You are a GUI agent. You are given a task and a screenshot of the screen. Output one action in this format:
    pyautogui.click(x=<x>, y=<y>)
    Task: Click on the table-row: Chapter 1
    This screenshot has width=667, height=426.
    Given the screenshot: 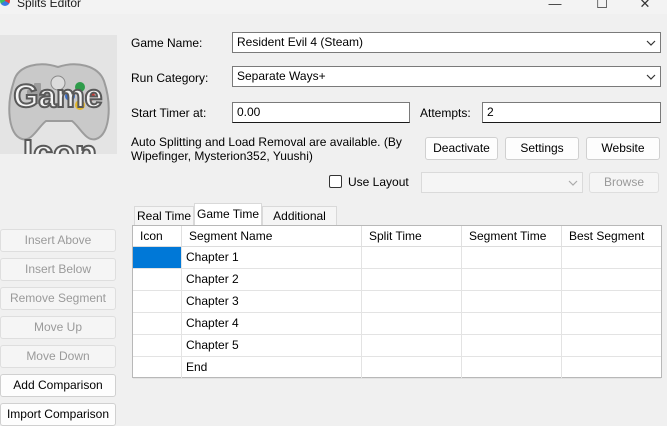 What is the action you would take?
    pyautogui.click(x=397, y=258)
    